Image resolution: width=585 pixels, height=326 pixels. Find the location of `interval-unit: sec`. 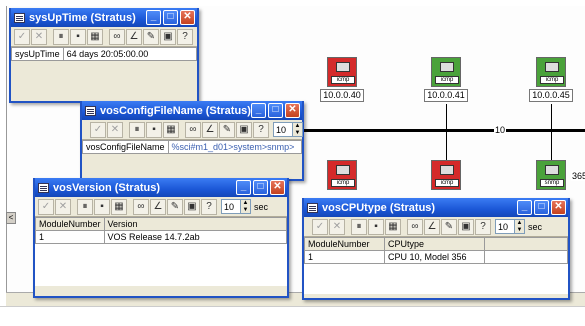

interval-unit: sec is located at coordinates (261, 206).